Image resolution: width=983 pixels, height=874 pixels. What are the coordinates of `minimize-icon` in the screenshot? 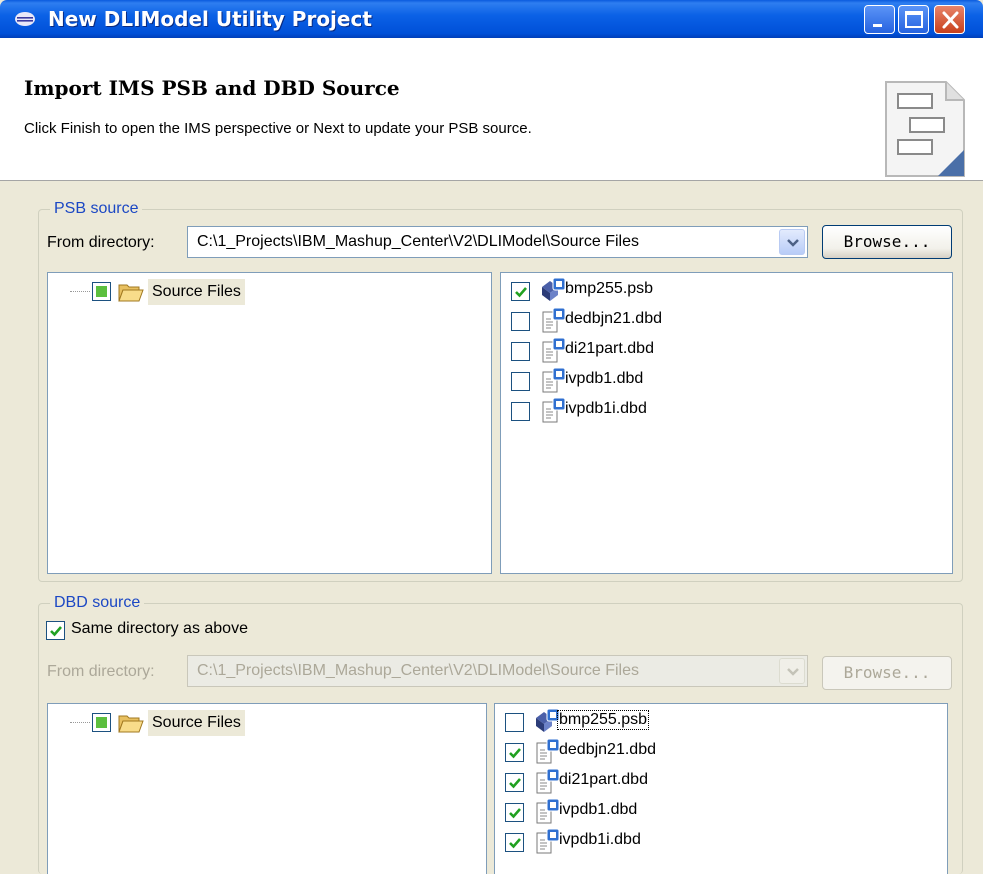 It's located at (877, 25).